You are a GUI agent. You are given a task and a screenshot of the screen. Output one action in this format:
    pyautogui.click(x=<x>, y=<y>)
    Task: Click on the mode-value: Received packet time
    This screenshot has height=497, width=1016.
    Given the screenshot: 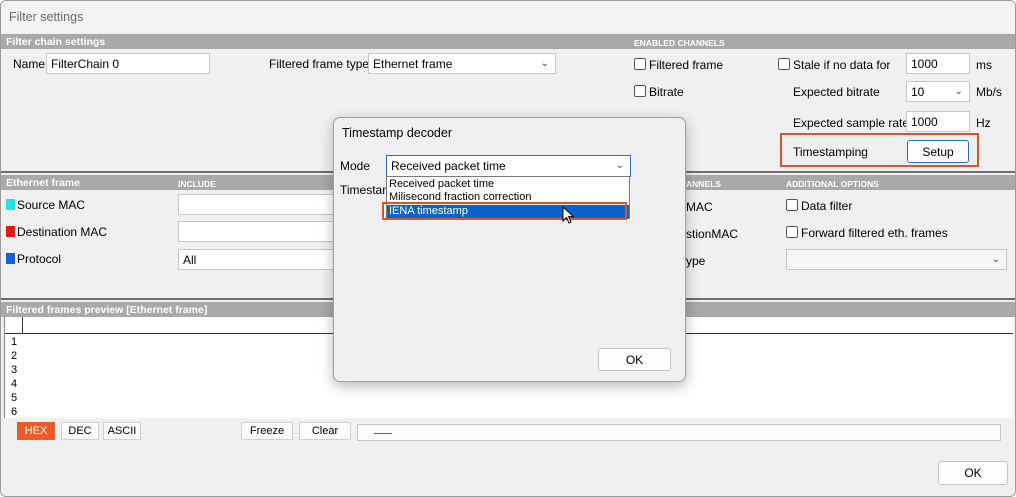 What is the action you would take?
    pyautogui.click(x=448, y=166)
    